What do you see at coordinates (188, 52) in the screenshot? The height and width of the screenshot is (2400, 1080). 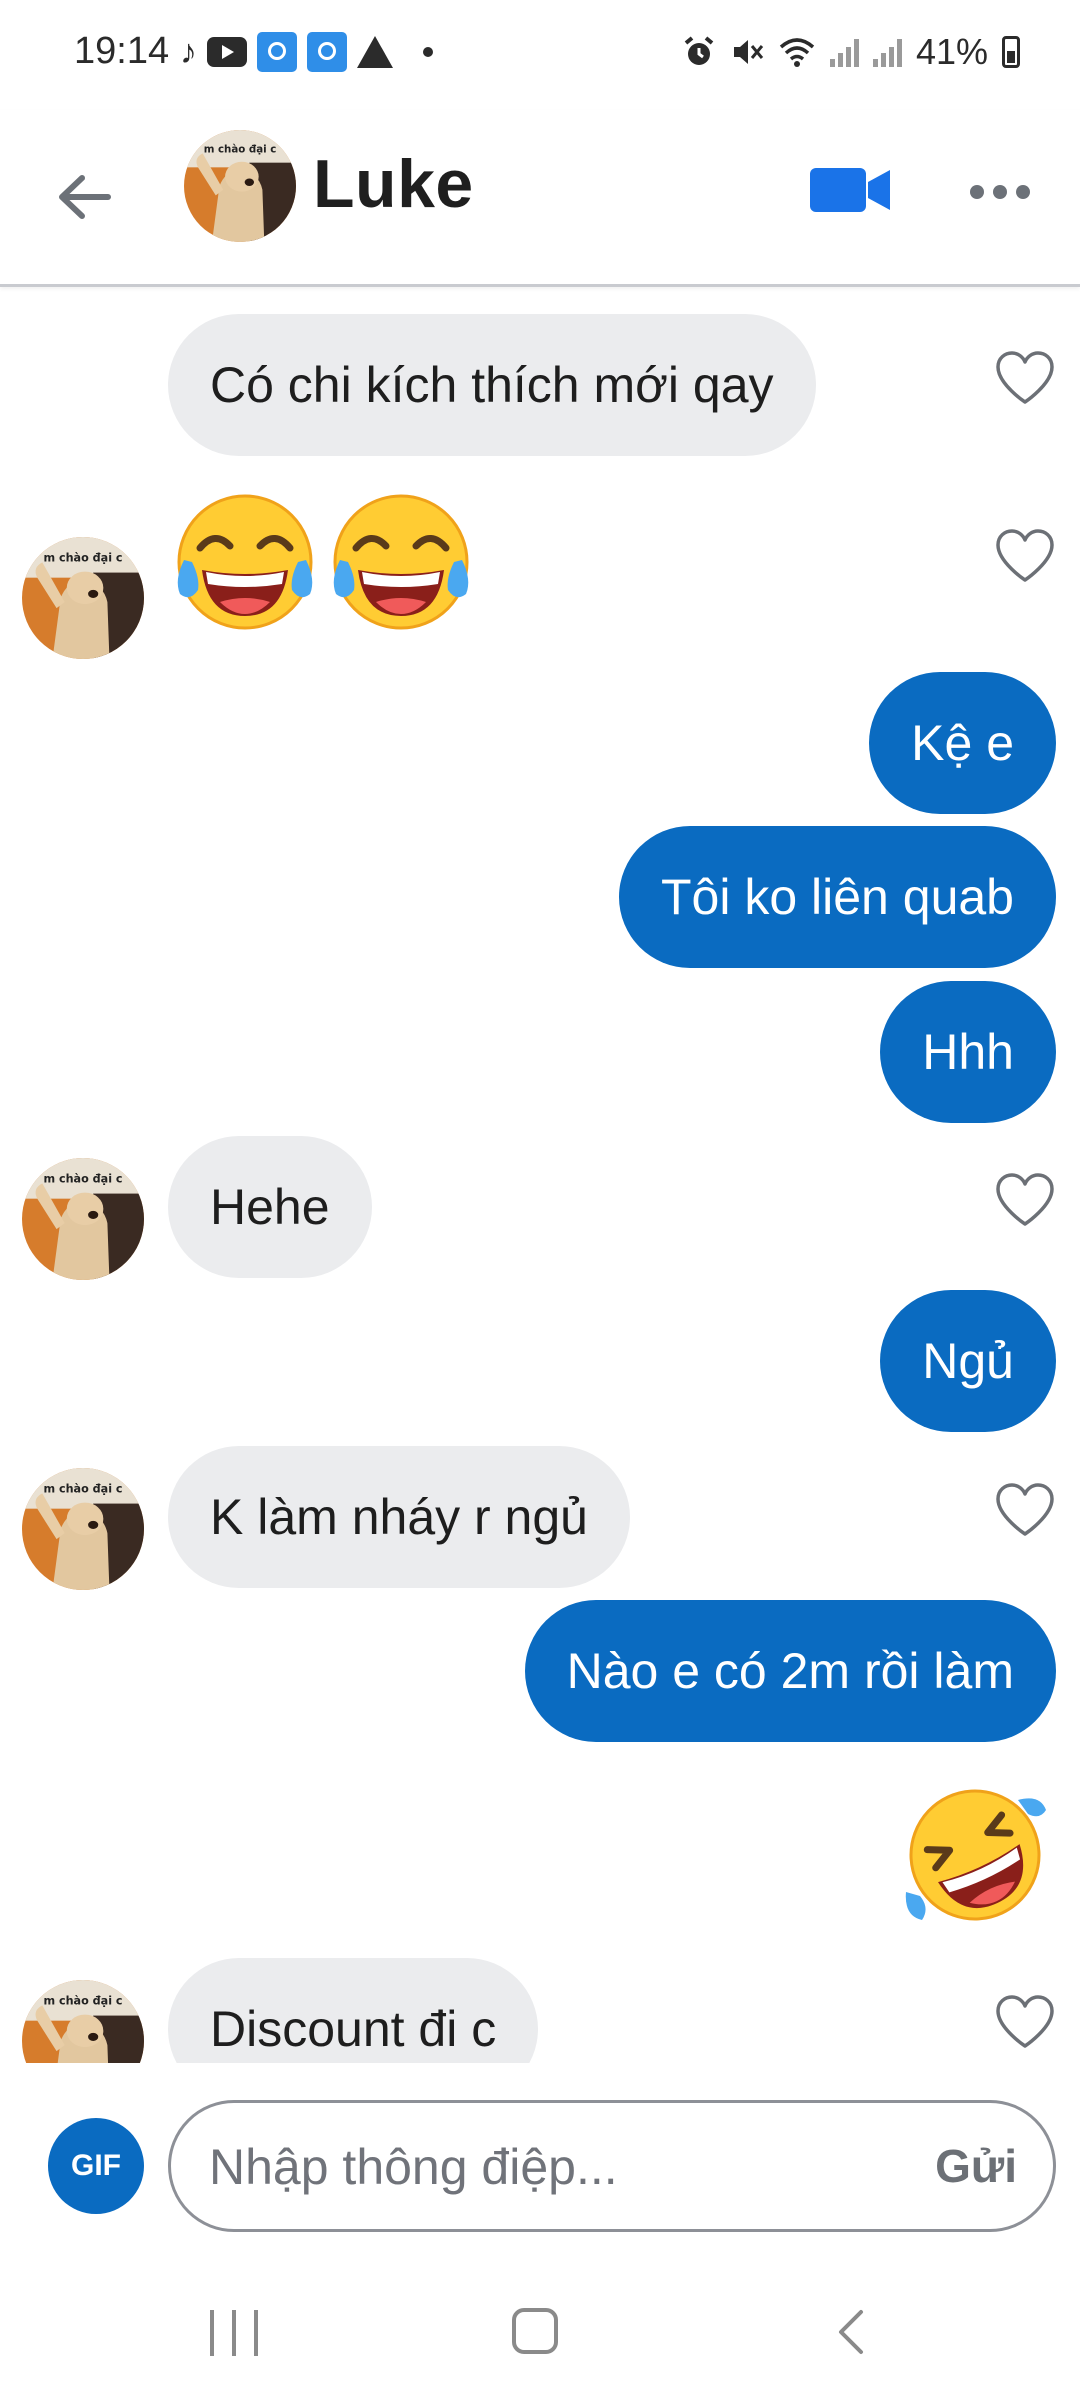 I see `tiktok-icon: ♪` at bounding box center [188, 52].